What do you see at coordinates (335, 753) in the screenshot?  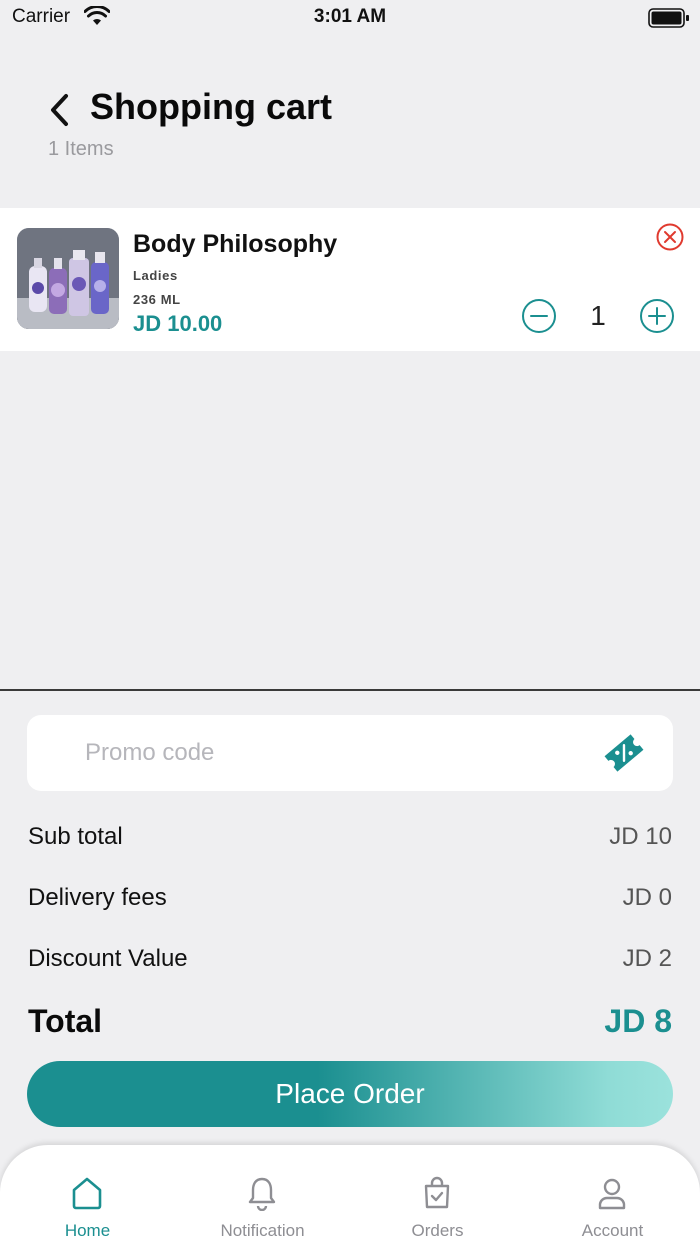 I see `promo-code-input` at bounding box center [335, 753].